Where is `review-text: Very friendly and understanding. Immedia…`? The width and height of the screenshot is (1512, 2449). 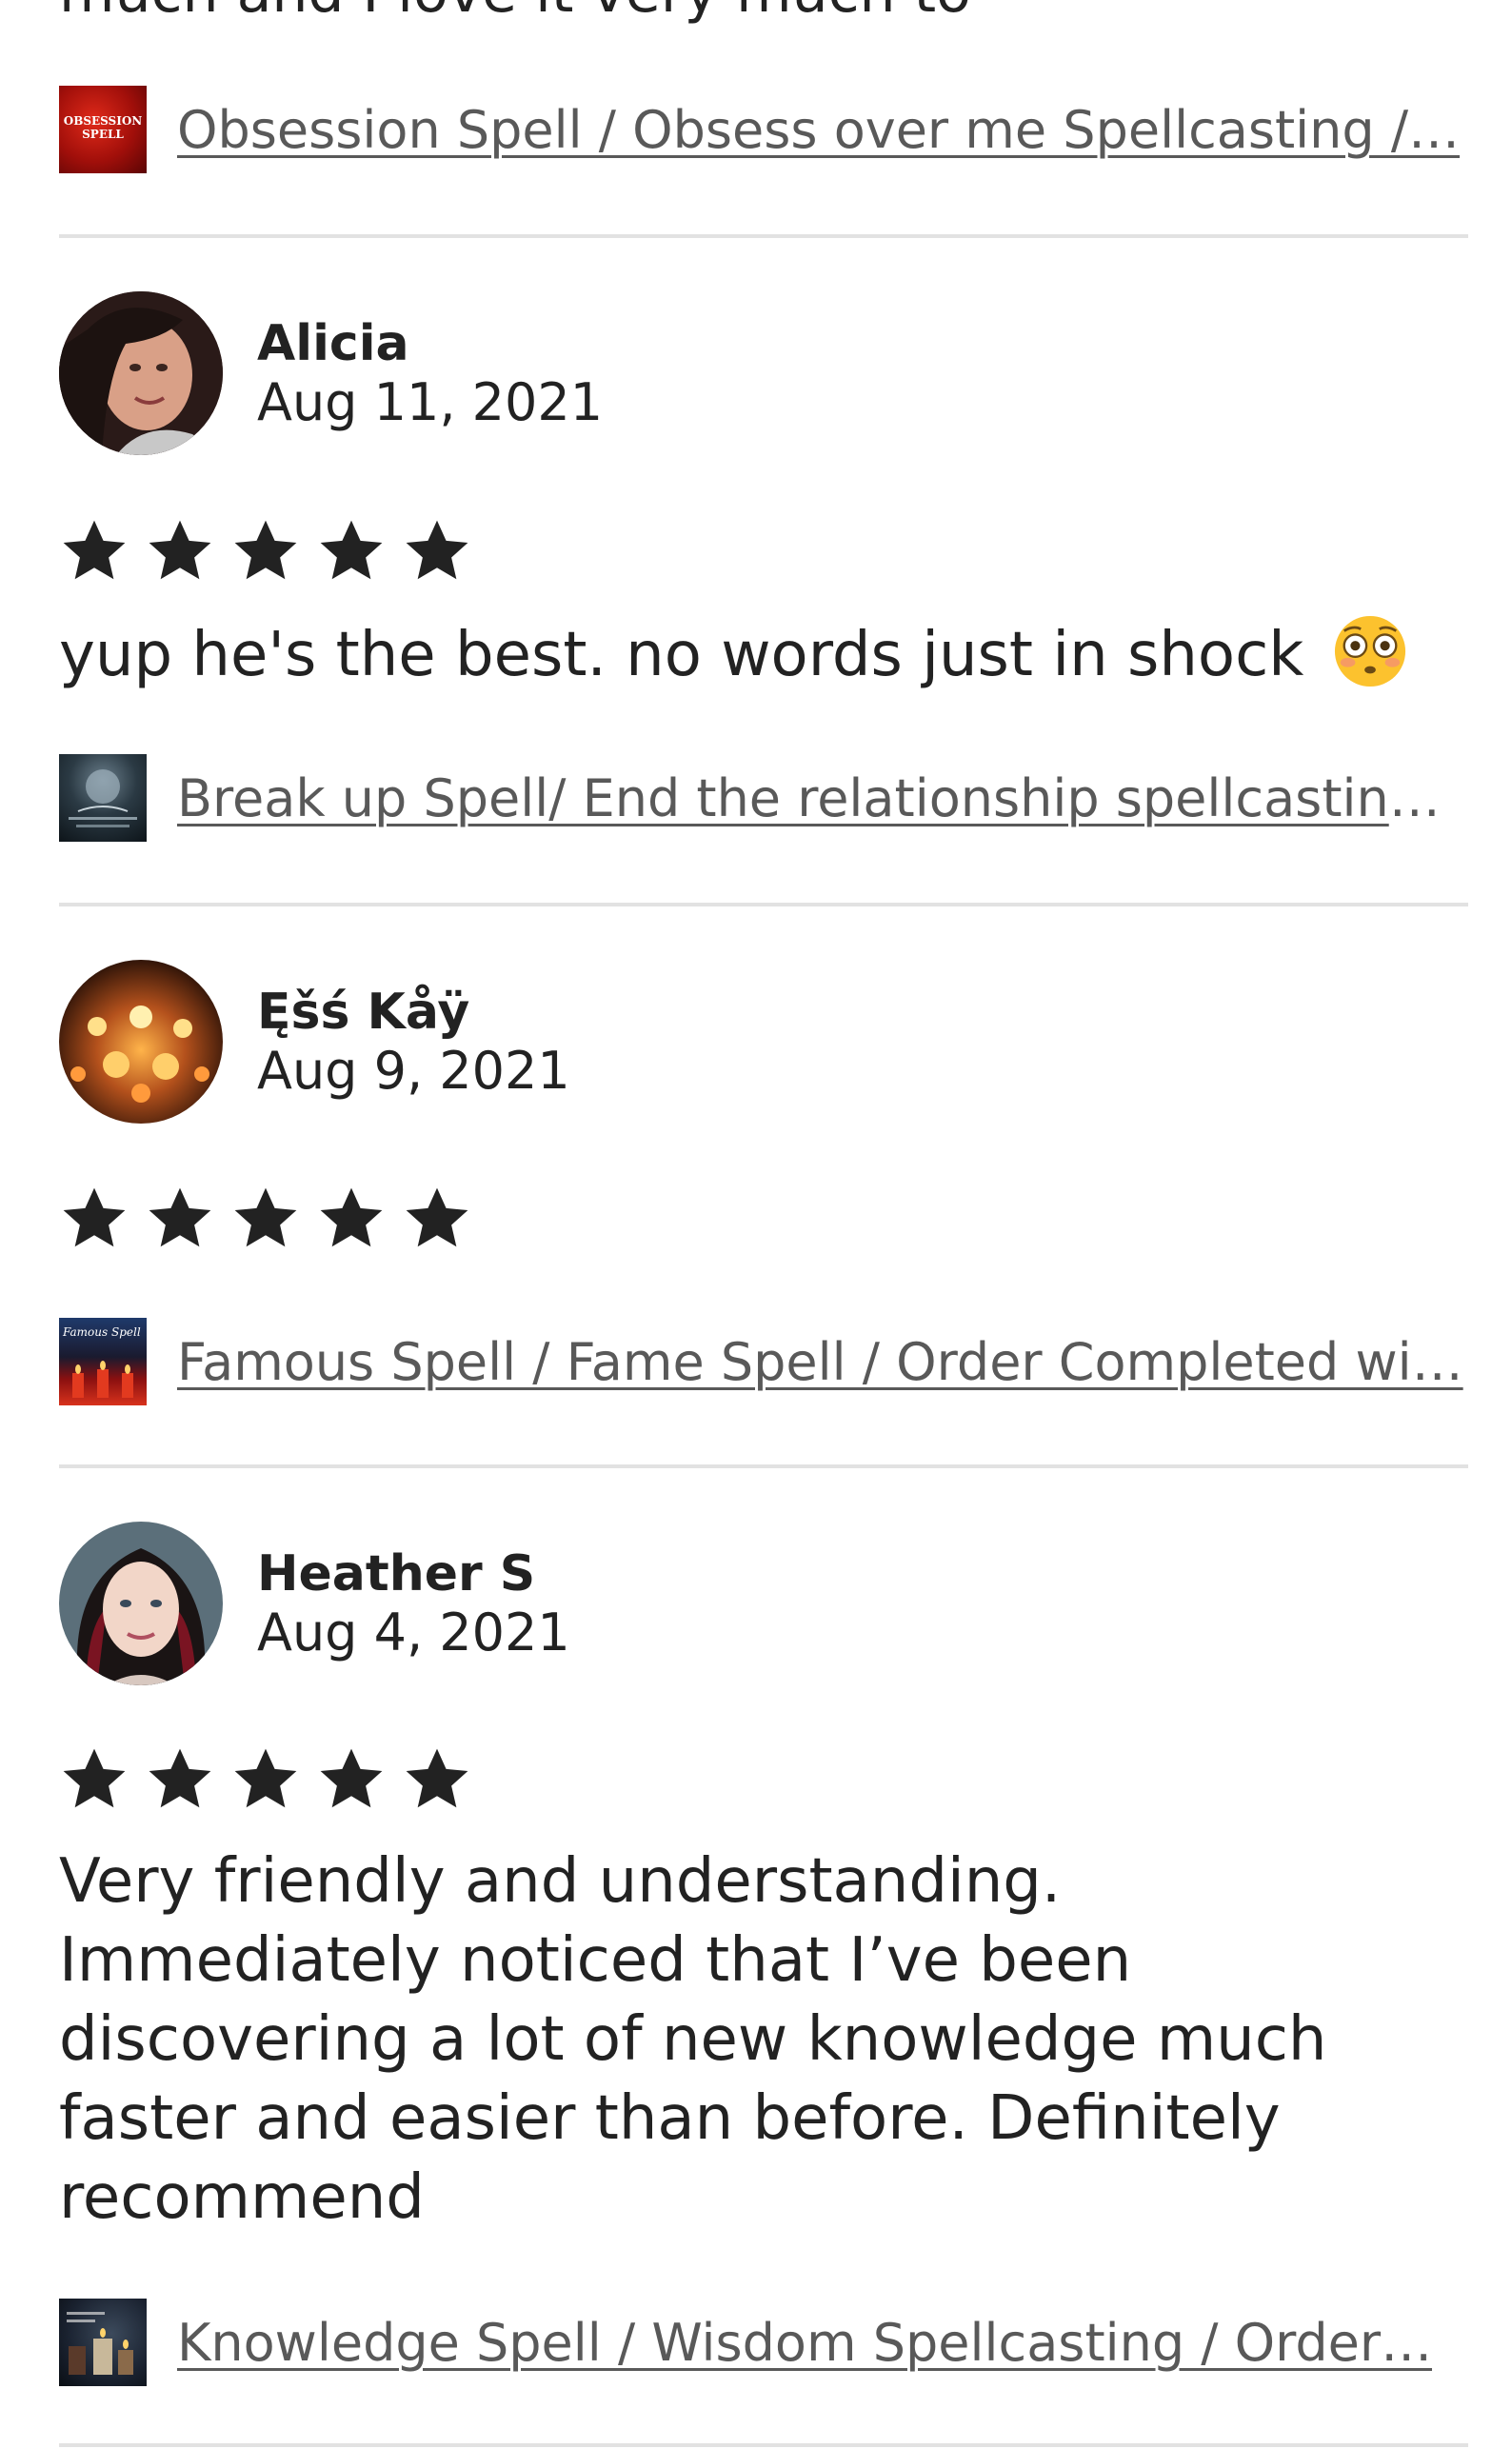
review-text: Very friendly and understanding. Immedia… is located at coordinates (693, 2039).